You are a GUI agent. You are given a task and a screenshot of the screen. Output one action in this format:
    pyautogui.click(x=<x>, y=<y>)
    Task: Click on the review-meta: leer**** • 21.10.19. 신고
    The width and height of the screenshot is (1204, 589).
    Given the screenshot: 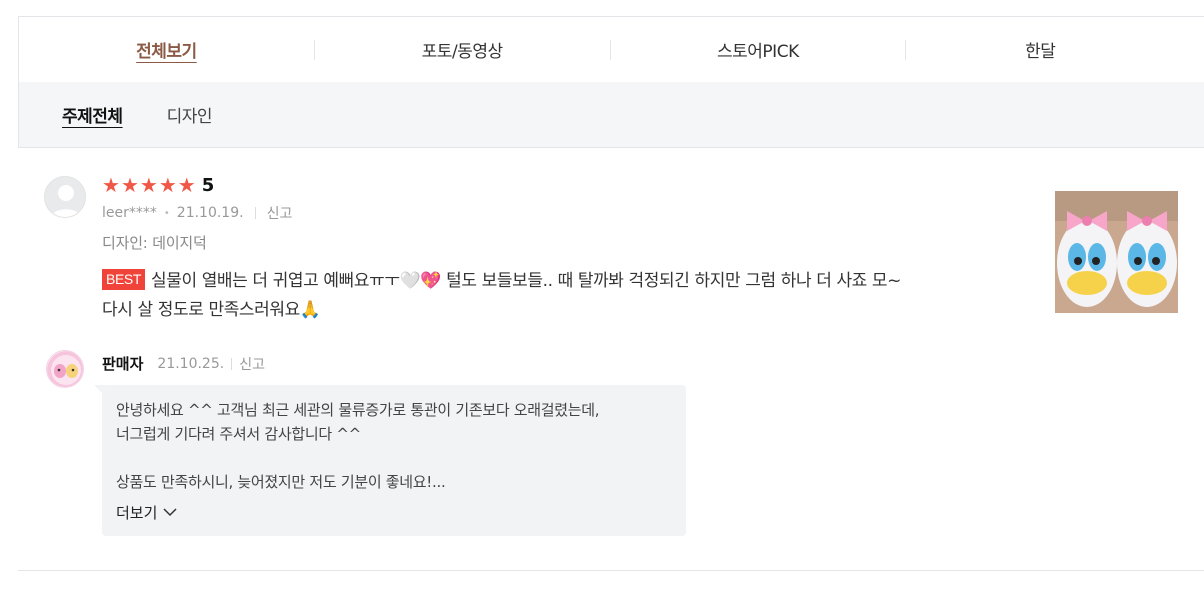 What is the action you would take?
    pyautogui.click(x=197, y=213)
    